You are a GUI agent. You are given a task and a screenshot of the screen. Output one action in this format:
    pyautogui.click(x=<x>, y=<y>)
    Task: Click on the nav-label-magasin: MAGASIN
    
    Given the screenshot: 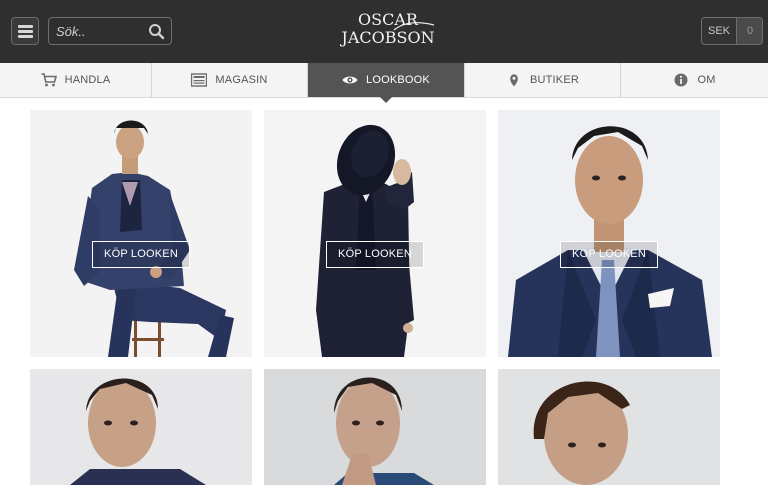 What is the action you would take?
    pyautogui.click(x=241, y=80)
    